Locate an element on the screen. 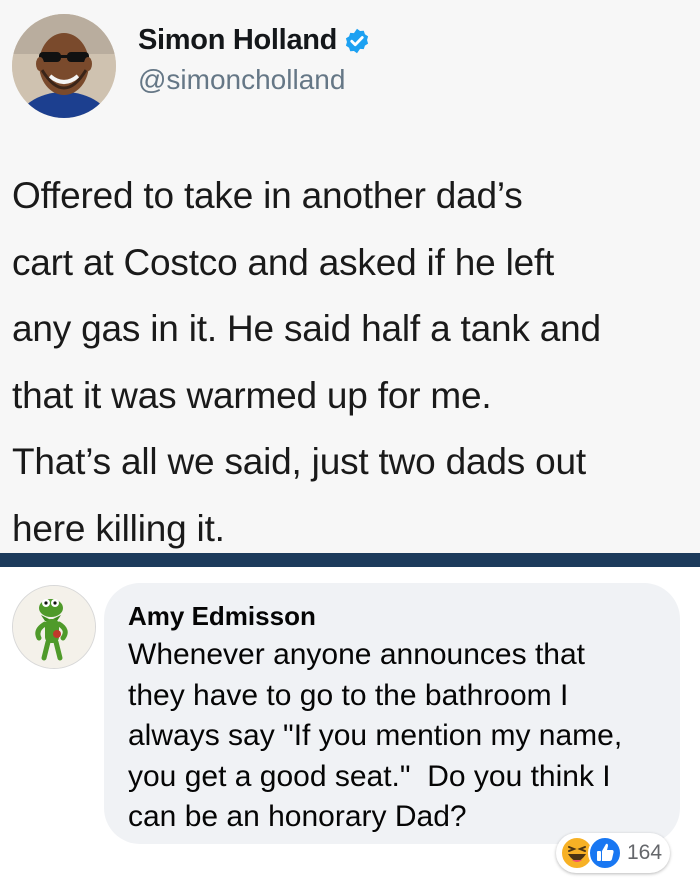  author-avatar is located at coordinates (64, 66).